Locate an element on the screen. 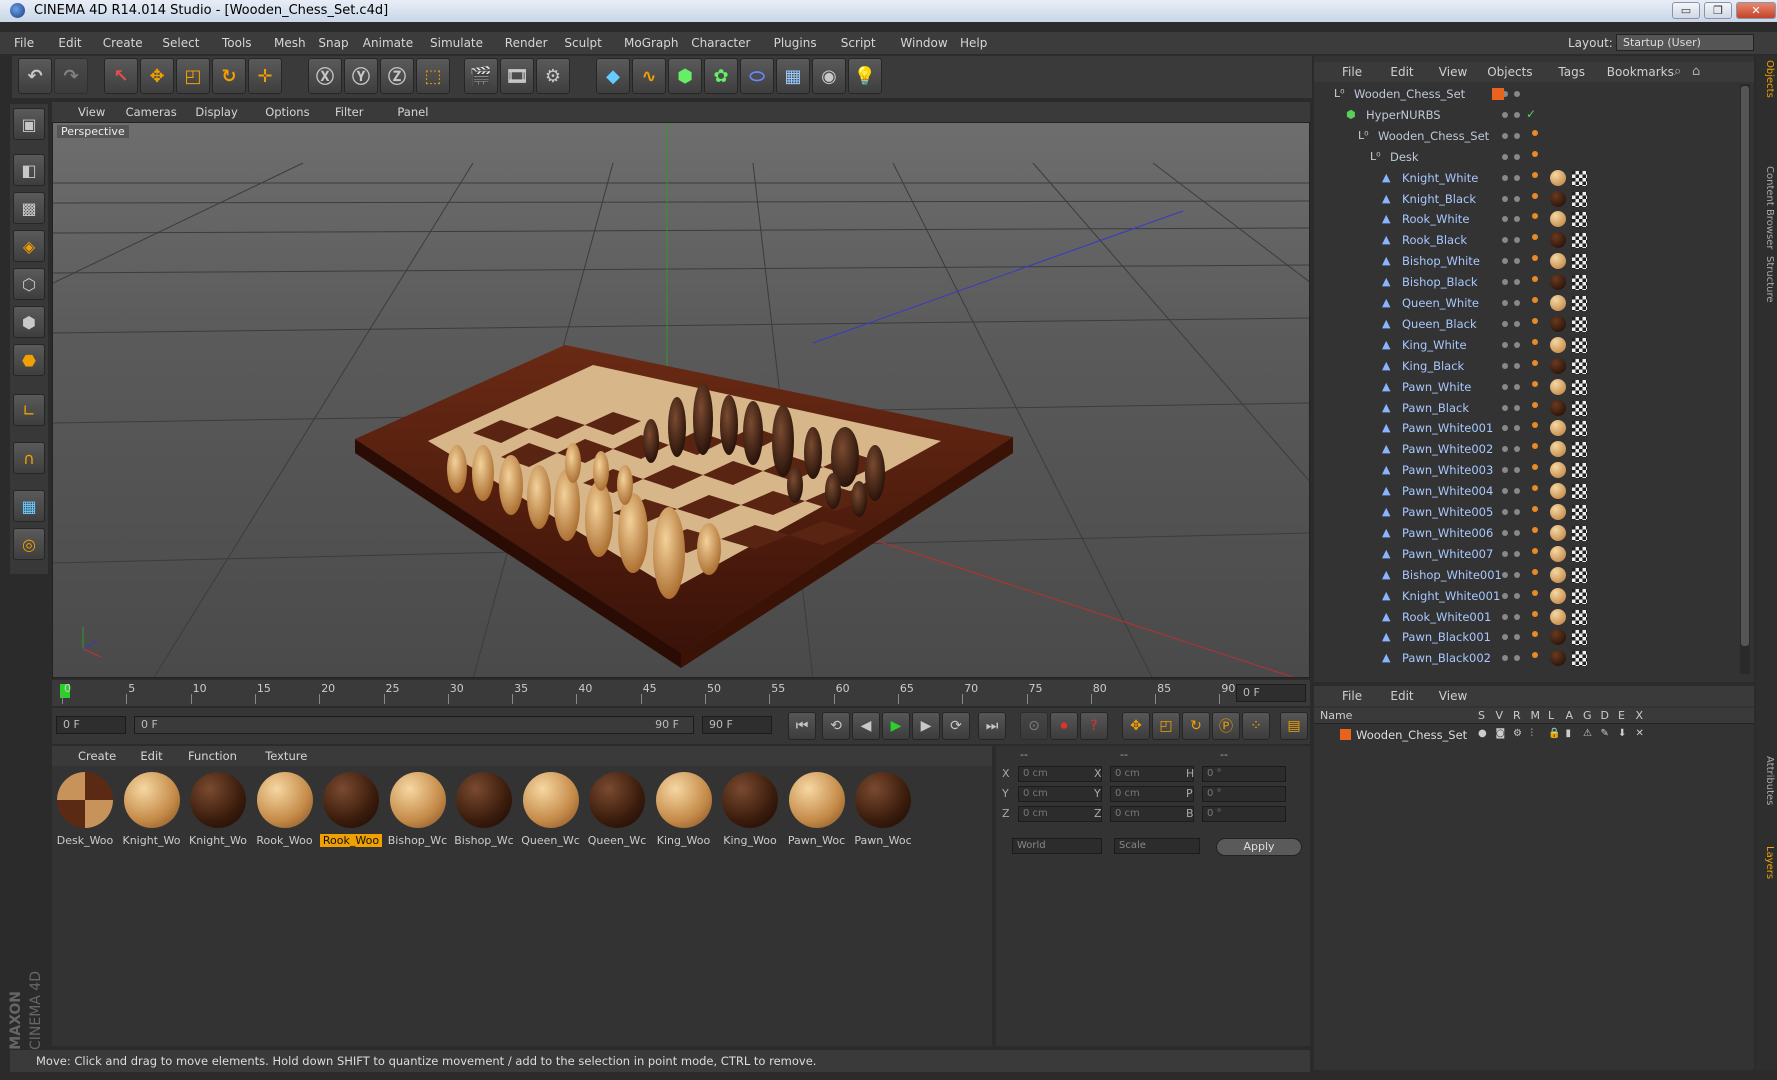  scale-icon: ◰ is located at coordinates (193, 76).